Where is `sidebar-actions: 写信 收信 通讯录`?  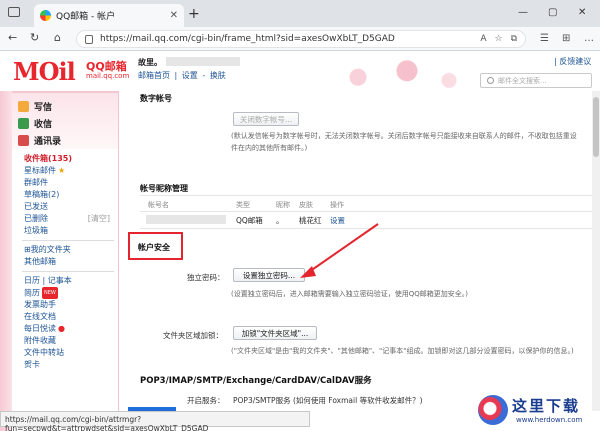 sidebar-actions: 写信 收信 通讯录 is located at coordinates (65, 120).